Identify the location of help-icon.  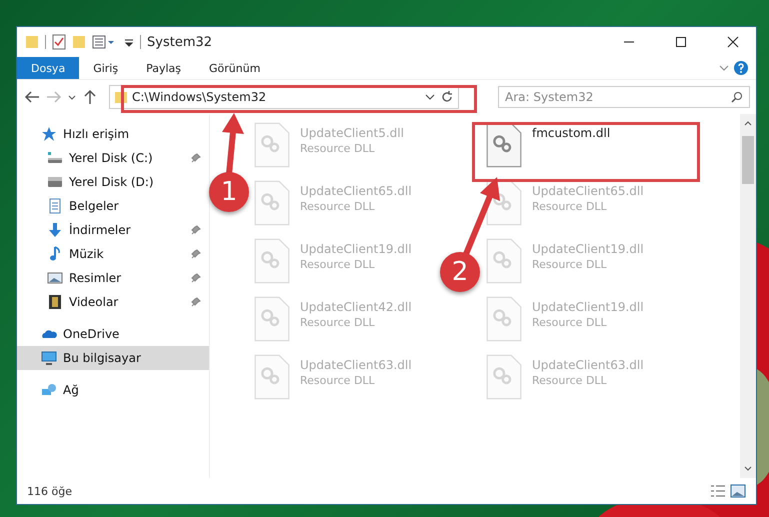
(741, 68).